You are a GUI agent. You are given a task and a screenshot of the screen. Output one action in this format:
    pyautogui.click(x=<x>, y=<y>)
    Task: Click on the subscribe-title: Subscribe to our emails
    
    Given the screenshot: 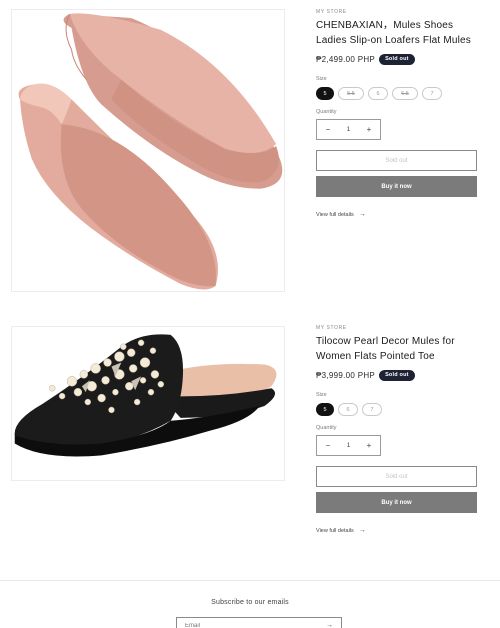 What is the action you would take?
    pyautogui.click(x=250, y=602)
    